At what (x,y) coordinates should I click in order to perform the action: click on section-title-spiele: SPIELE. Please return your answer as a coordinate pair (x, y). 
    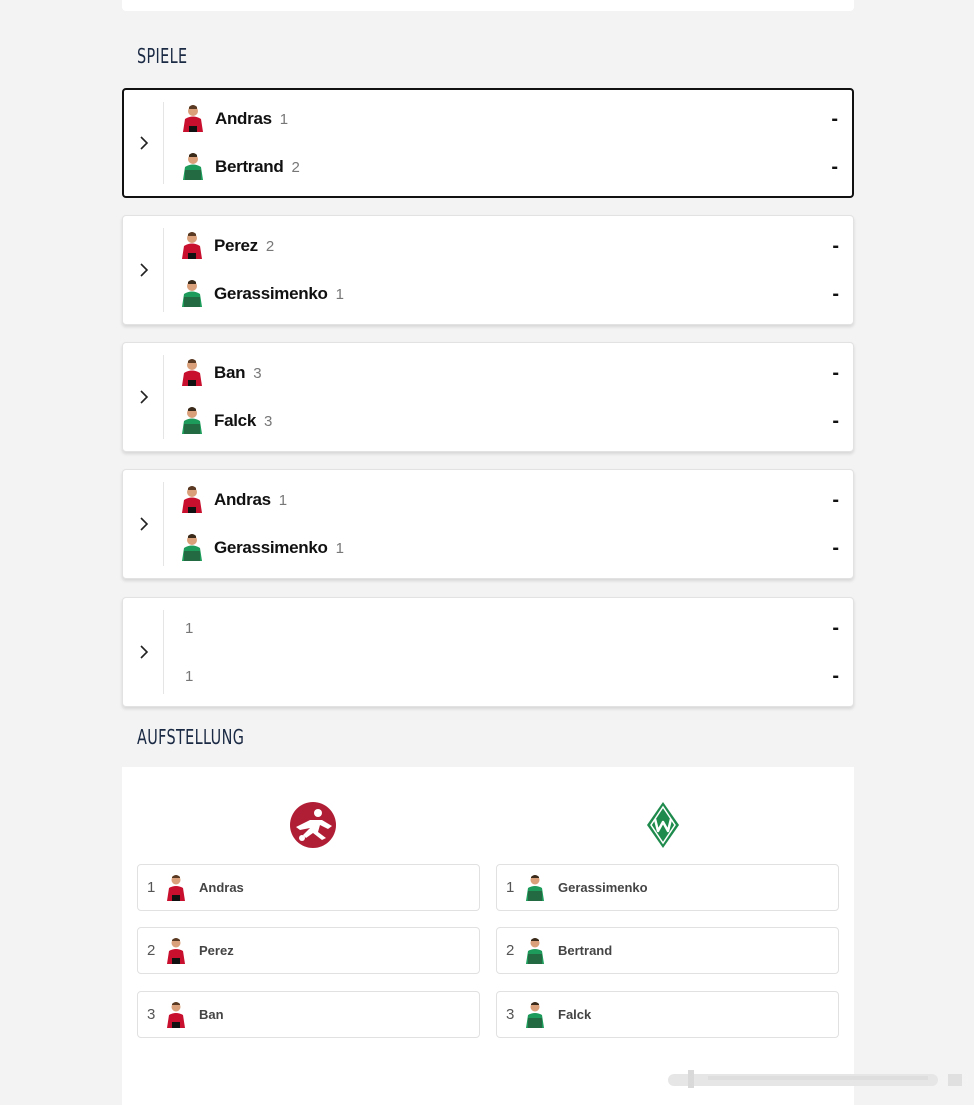
    Looking at the image, I should click on (162, 56).